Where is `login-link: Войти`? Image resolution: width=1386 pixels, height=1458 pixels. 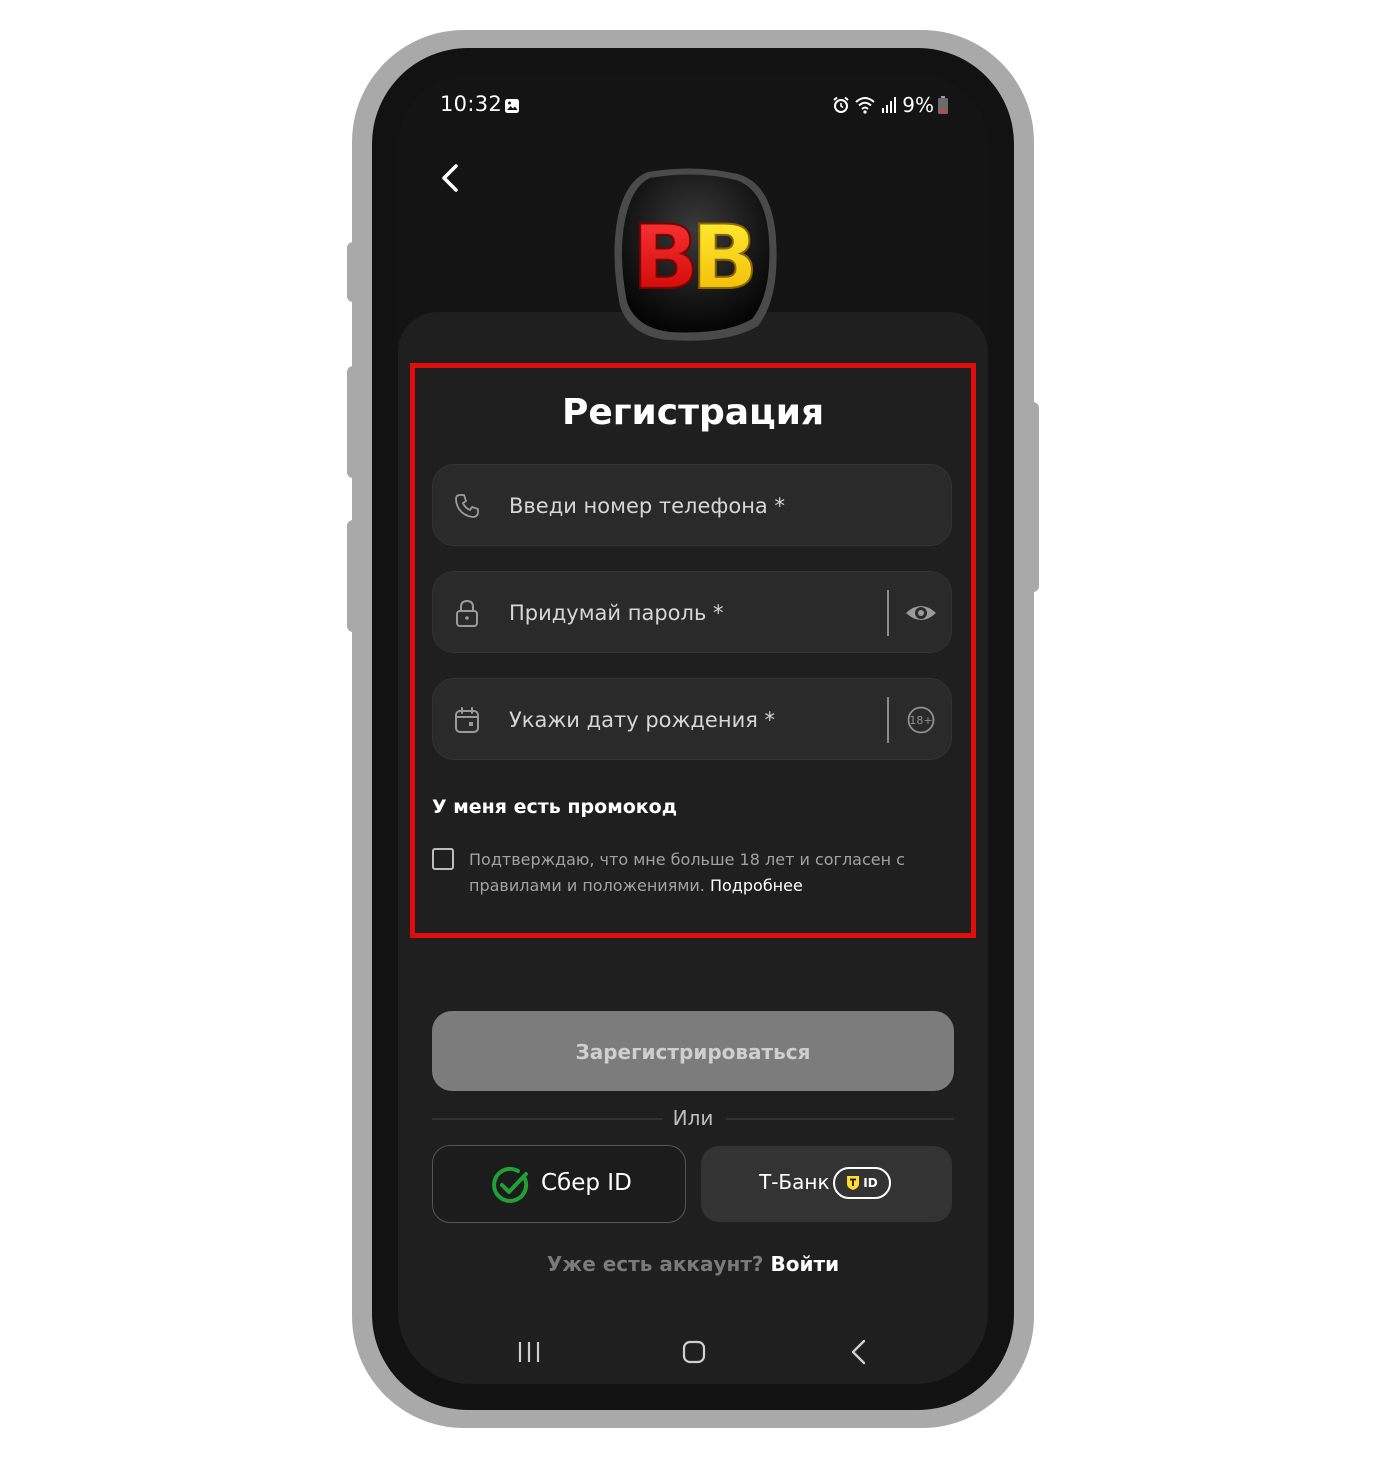 login-link: Войти is located at coordinates (805, 1264).